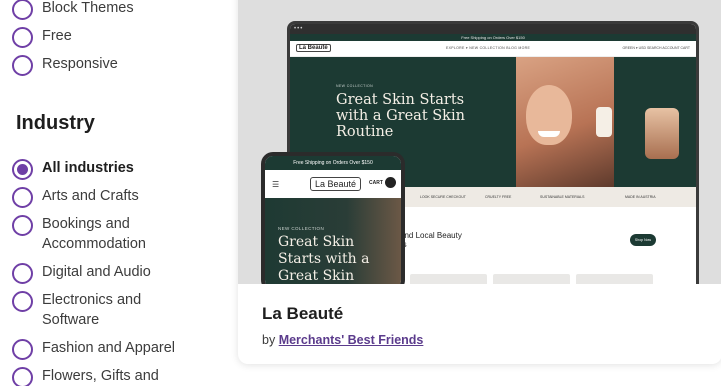  I want to click on industry-option-label: Electronics and Software, so click(92, 310).